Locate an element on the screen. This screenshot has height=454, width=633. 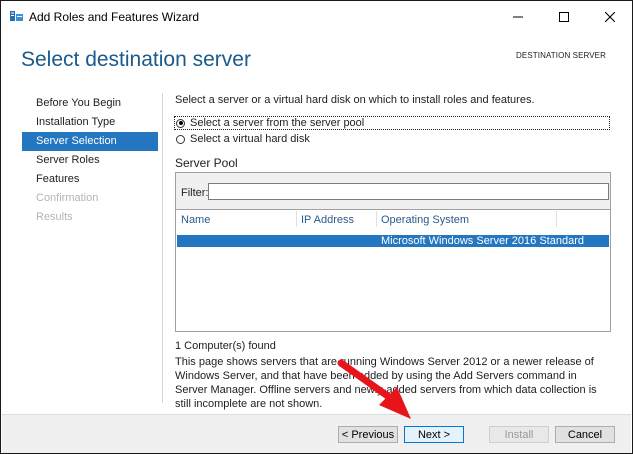
filter-label: Filter: is located at coordinates (195, 193).